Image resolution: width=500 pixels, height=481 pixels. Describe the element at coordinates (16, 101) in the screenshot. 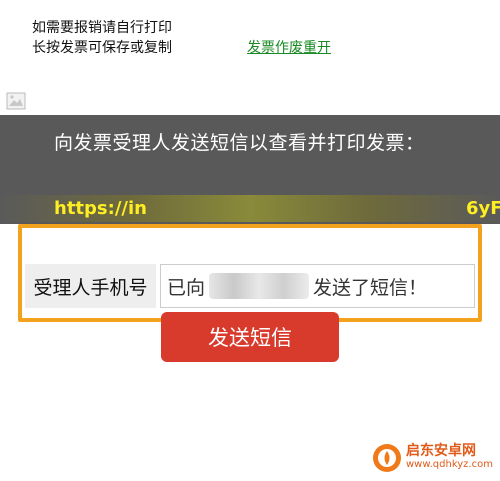

I see `broken-image-icon` at that location.